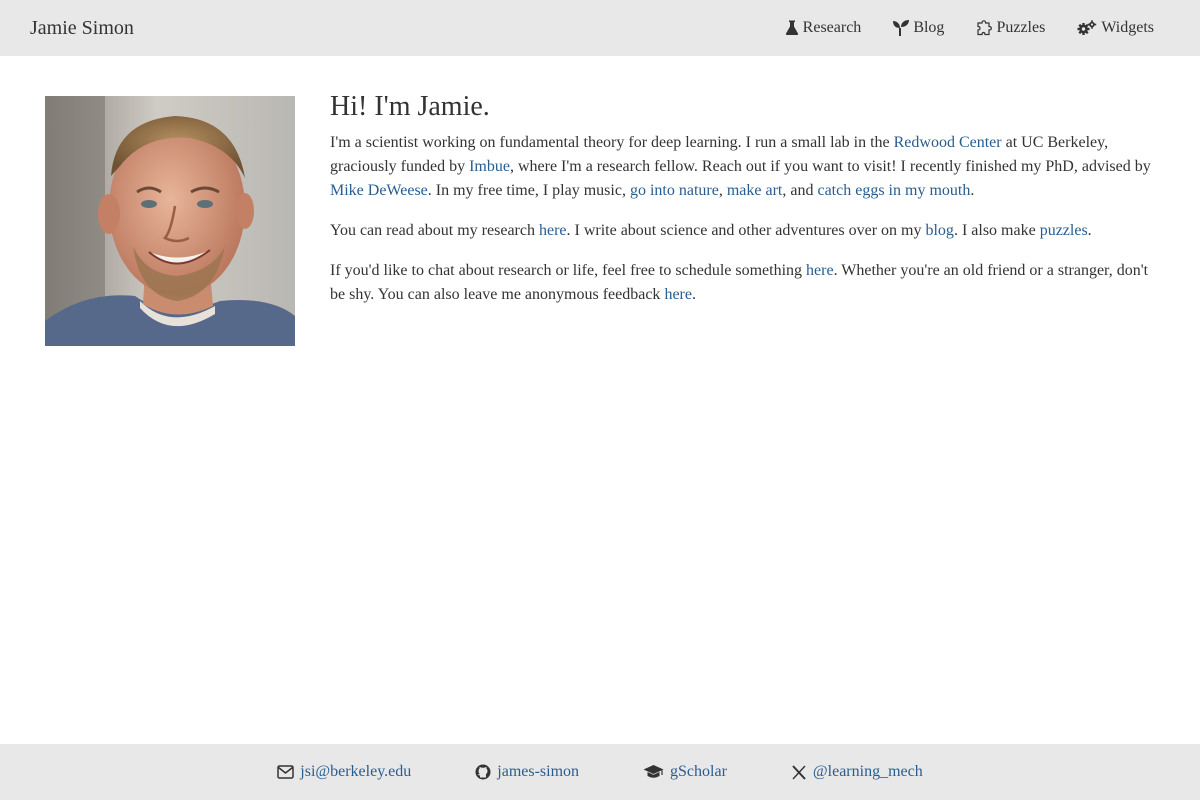 This screenshot has height=800, width=1200. I want to click on page-title: Hi! I'm Jamie., so click(410, 106).